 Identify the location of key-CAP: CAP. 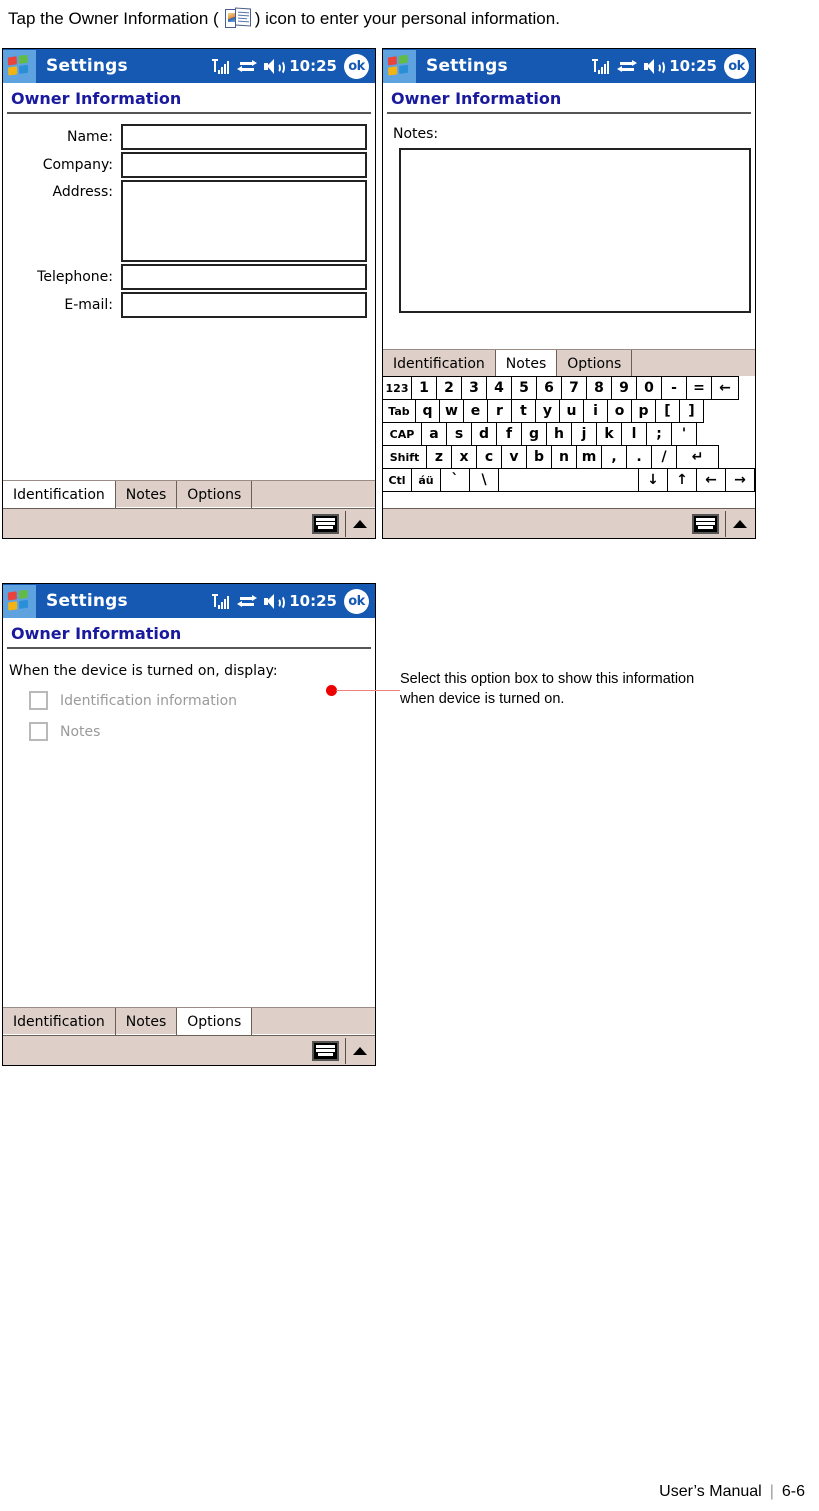
(402, 434).